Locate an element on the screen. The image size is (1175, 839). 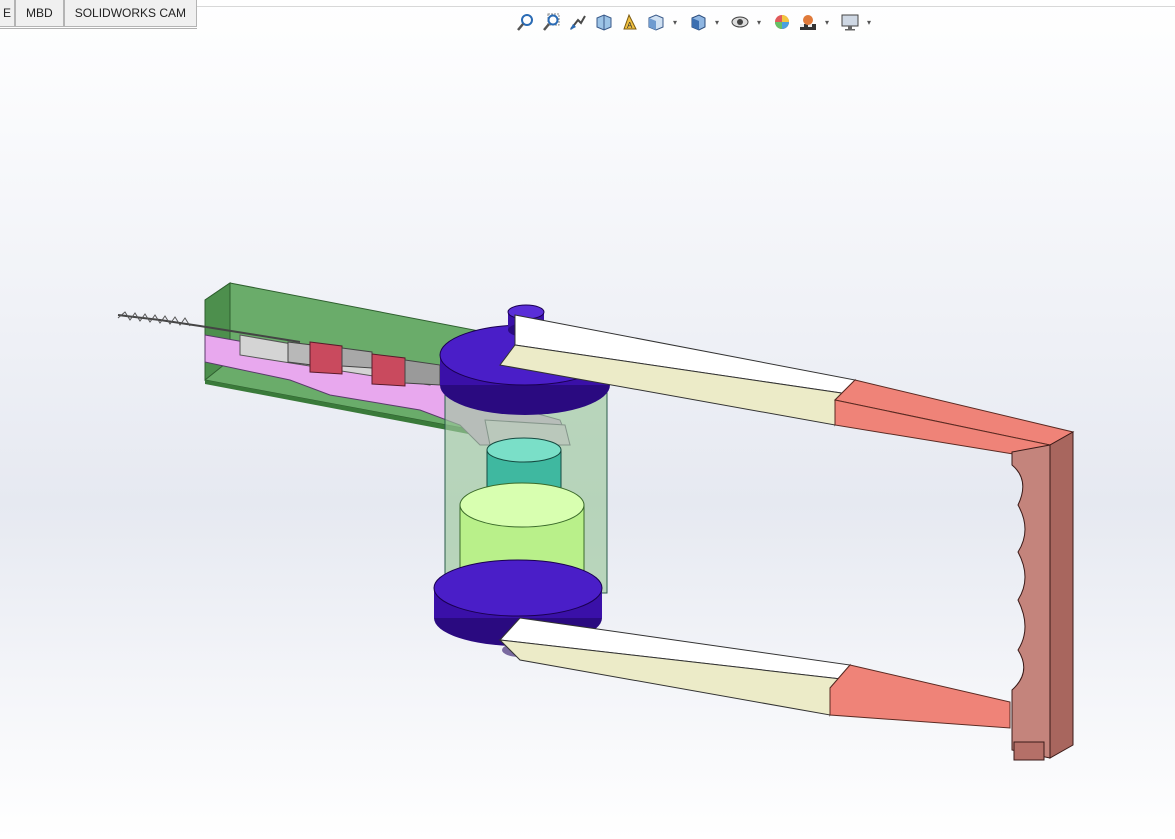
apply-scene-button is located at coordinates (808, 22).